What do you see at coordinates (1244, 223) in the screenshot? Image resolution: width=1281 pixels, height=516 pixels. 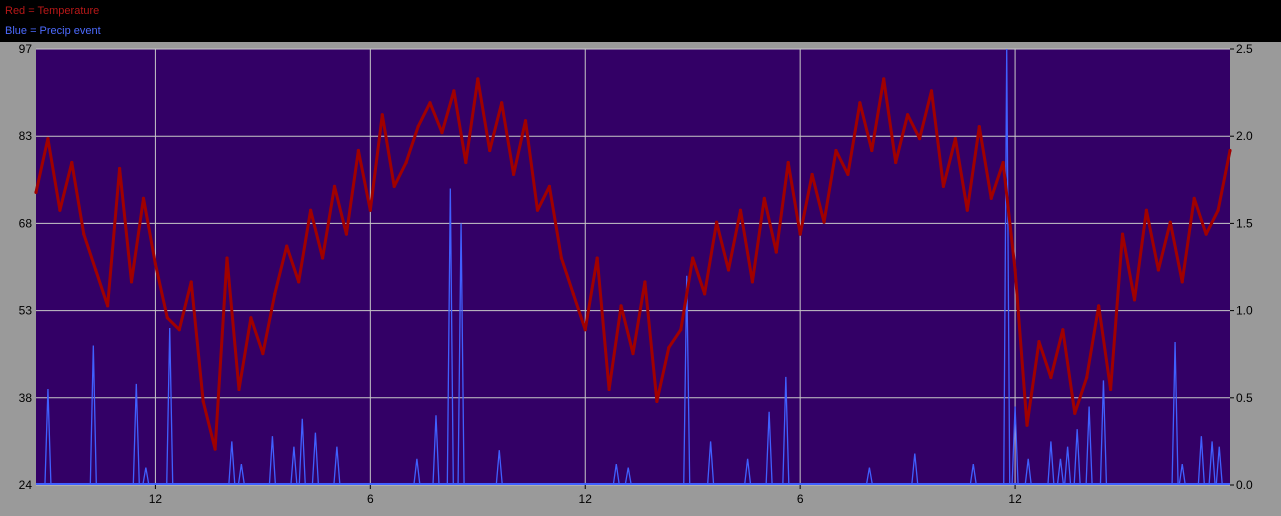 I see `y-right-tick-label: 1.5` at bounding box center [1244, 223].